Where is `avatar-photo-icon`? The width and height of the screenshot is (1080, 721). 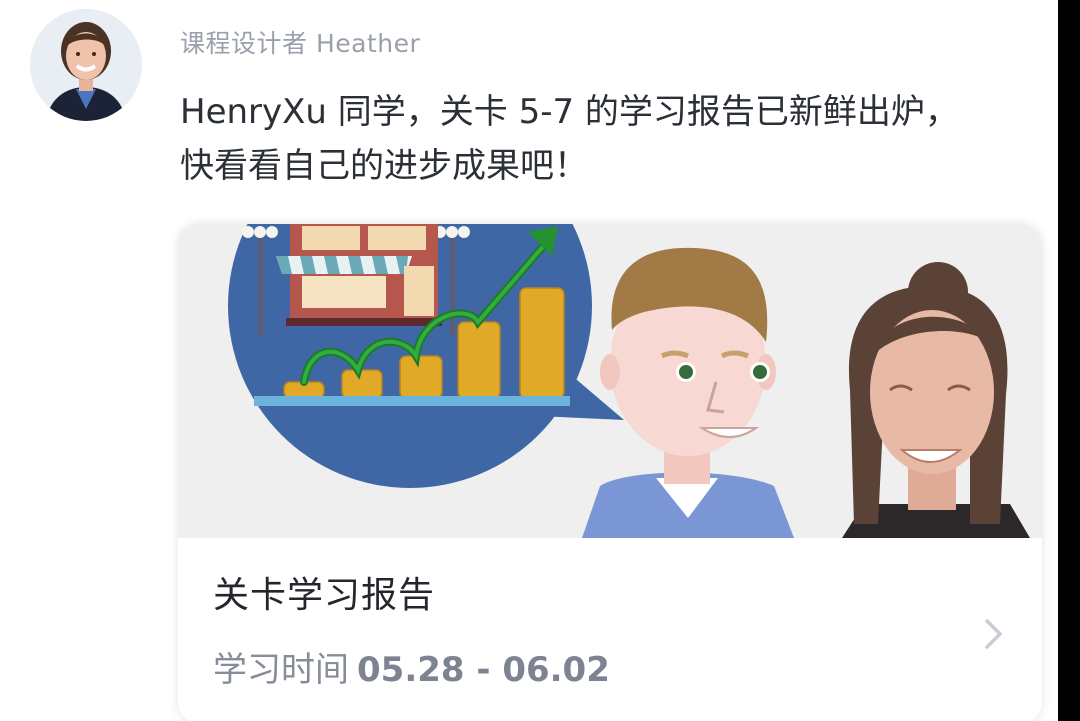 avatar-photo-icon is located at coordinates (86, 65).